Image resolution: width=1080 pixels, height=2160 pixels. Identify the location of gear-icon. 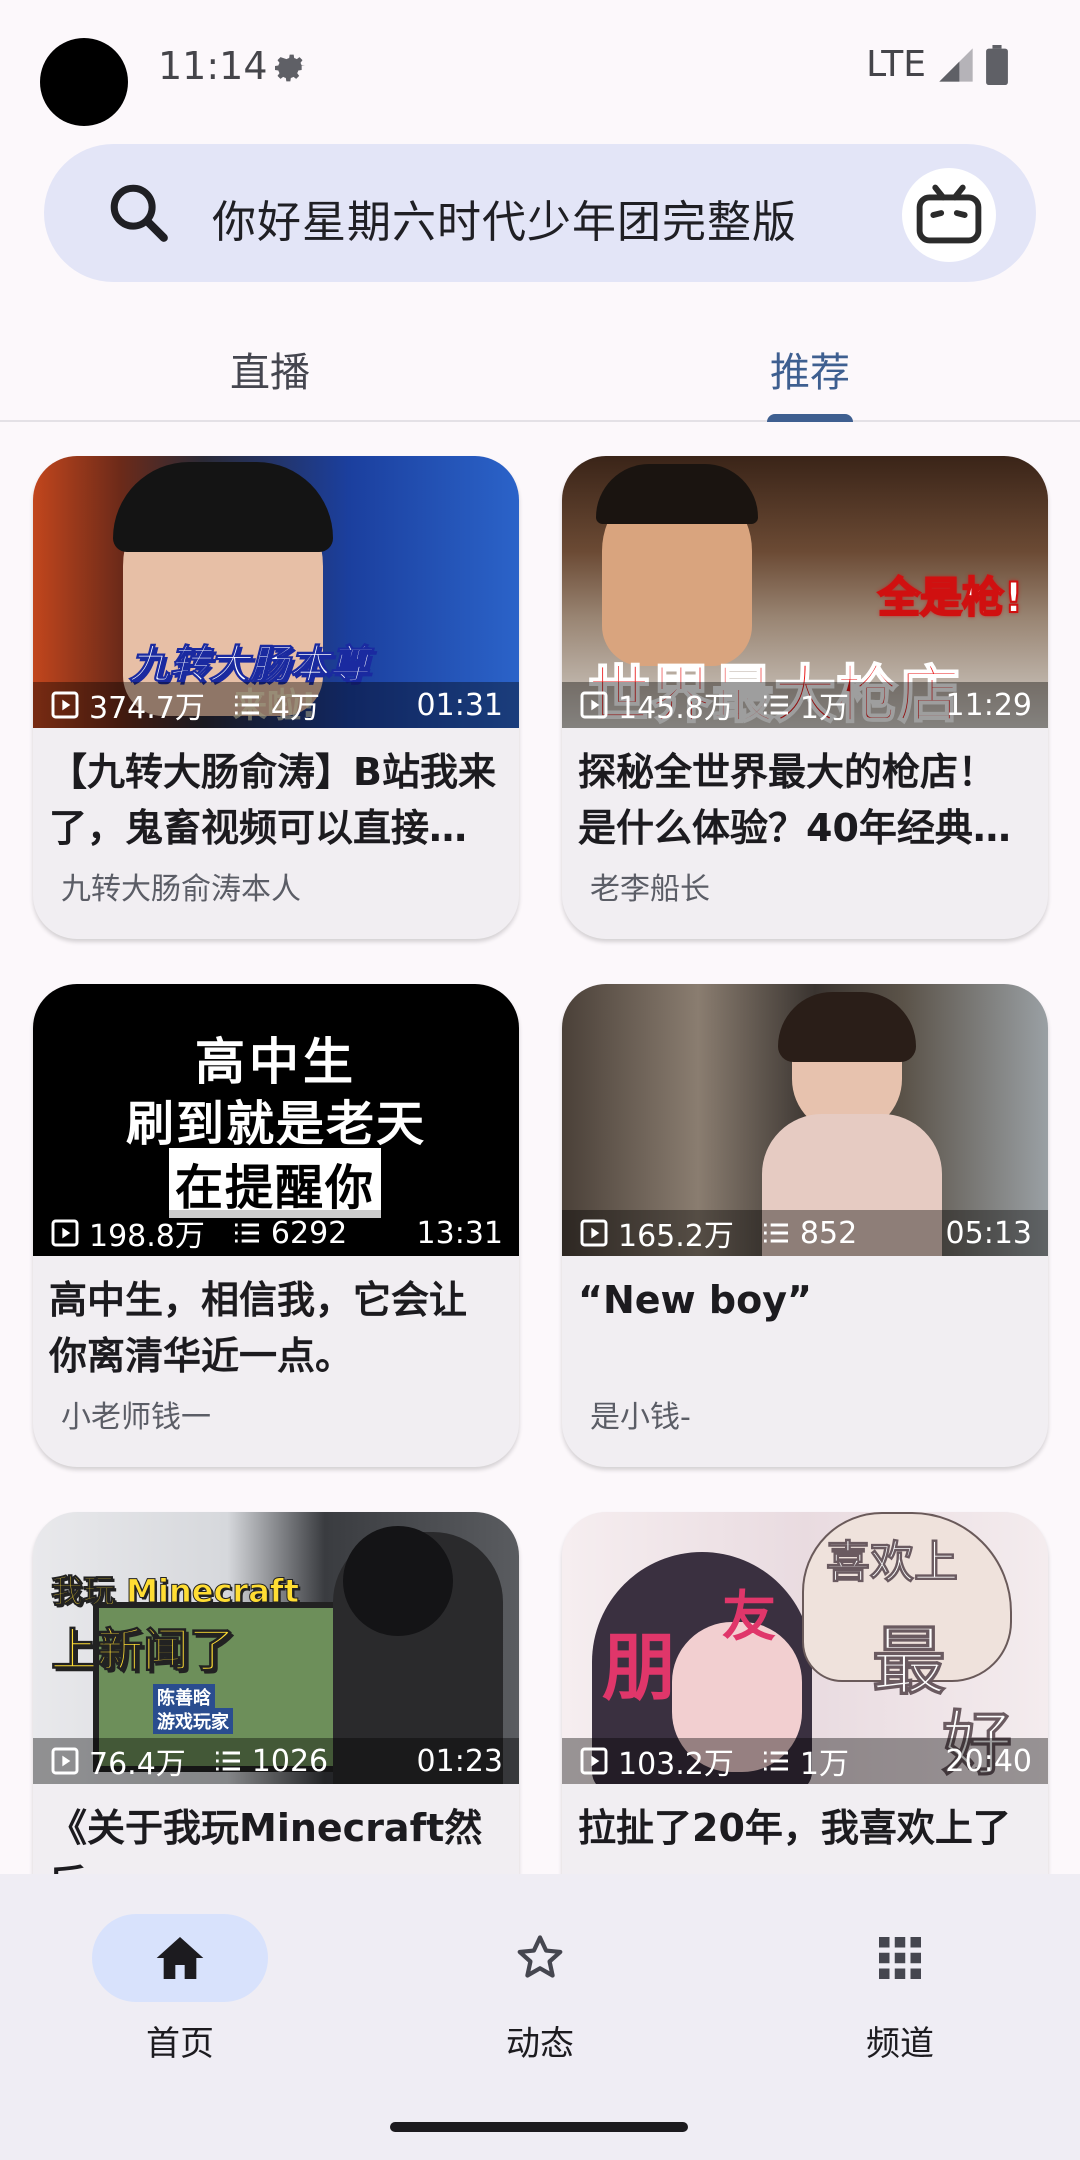
(290, 68).